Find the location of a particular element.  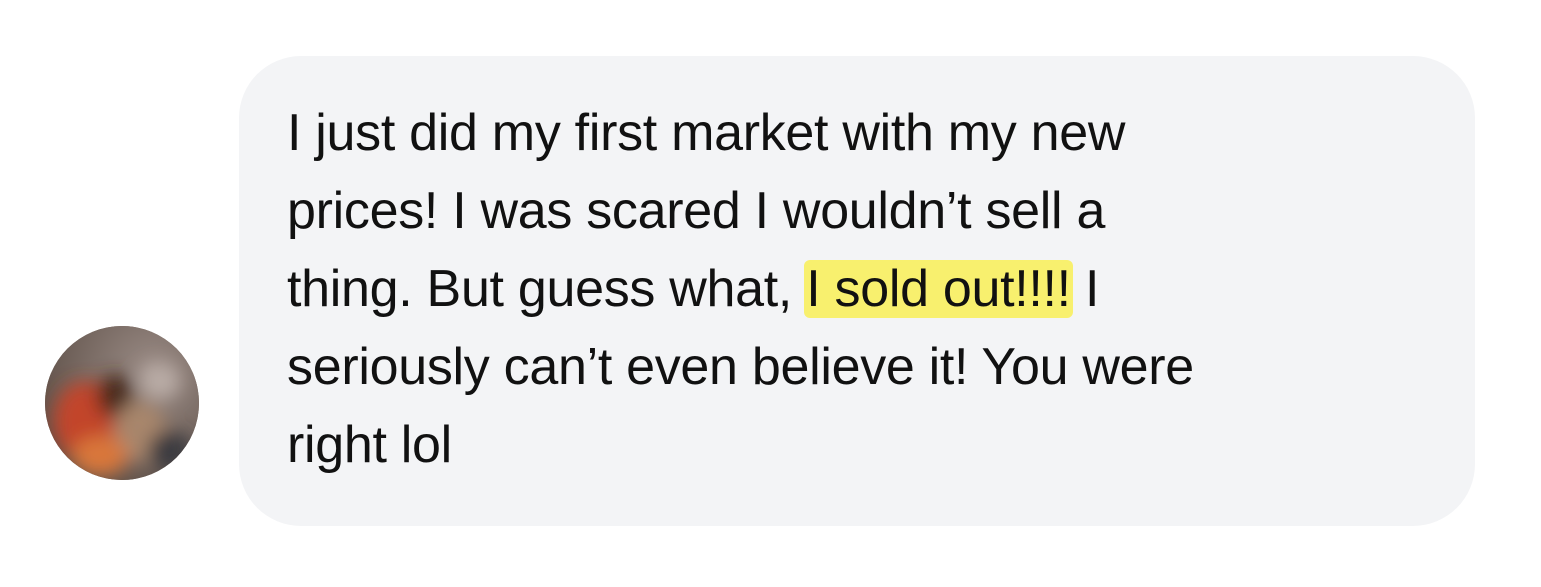

sender-avatar is located at coordinates (122, 403).